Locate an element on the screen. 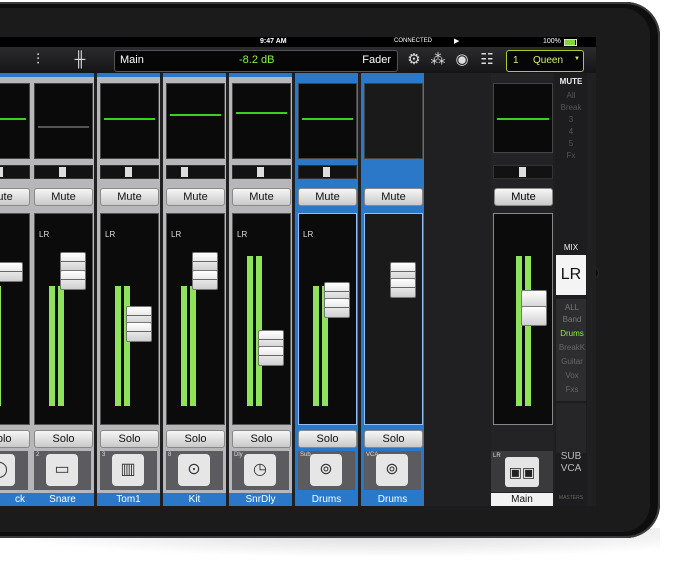 The height and width of the screenshot is (570, 692). channel-icon-box: Dly ◷ is located at coordinates (260, 470).